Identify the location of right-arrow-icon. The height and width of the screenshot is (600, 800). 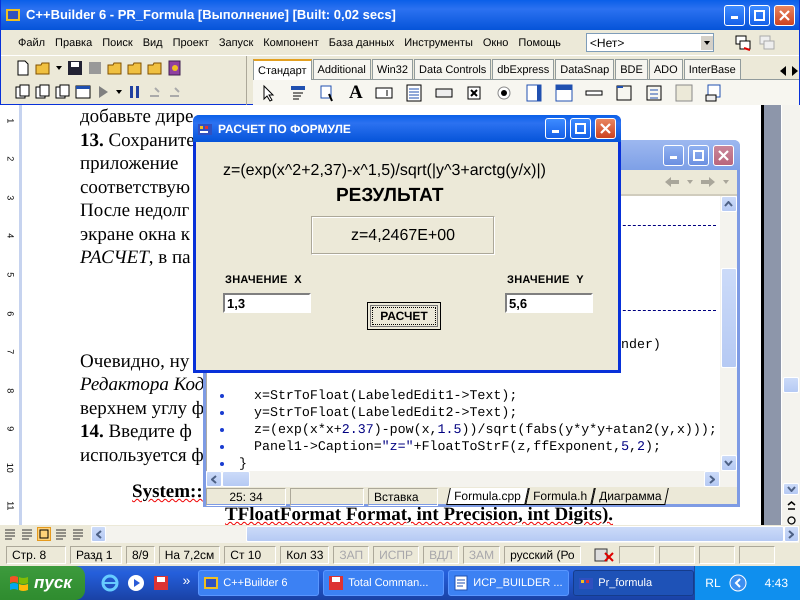
(795, 71).